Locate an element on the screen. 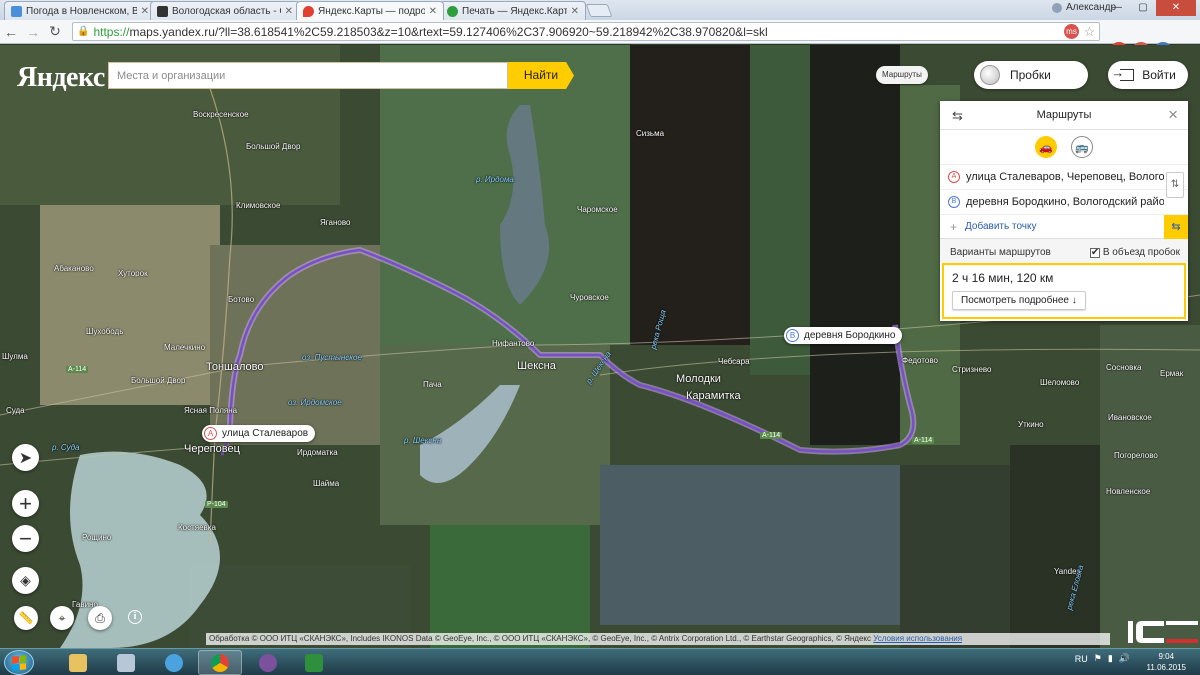 This screenshot has width=1200, height=675. taskbar-clock: 9:04 11.06.2015 is located at coordinates (1166, 662).